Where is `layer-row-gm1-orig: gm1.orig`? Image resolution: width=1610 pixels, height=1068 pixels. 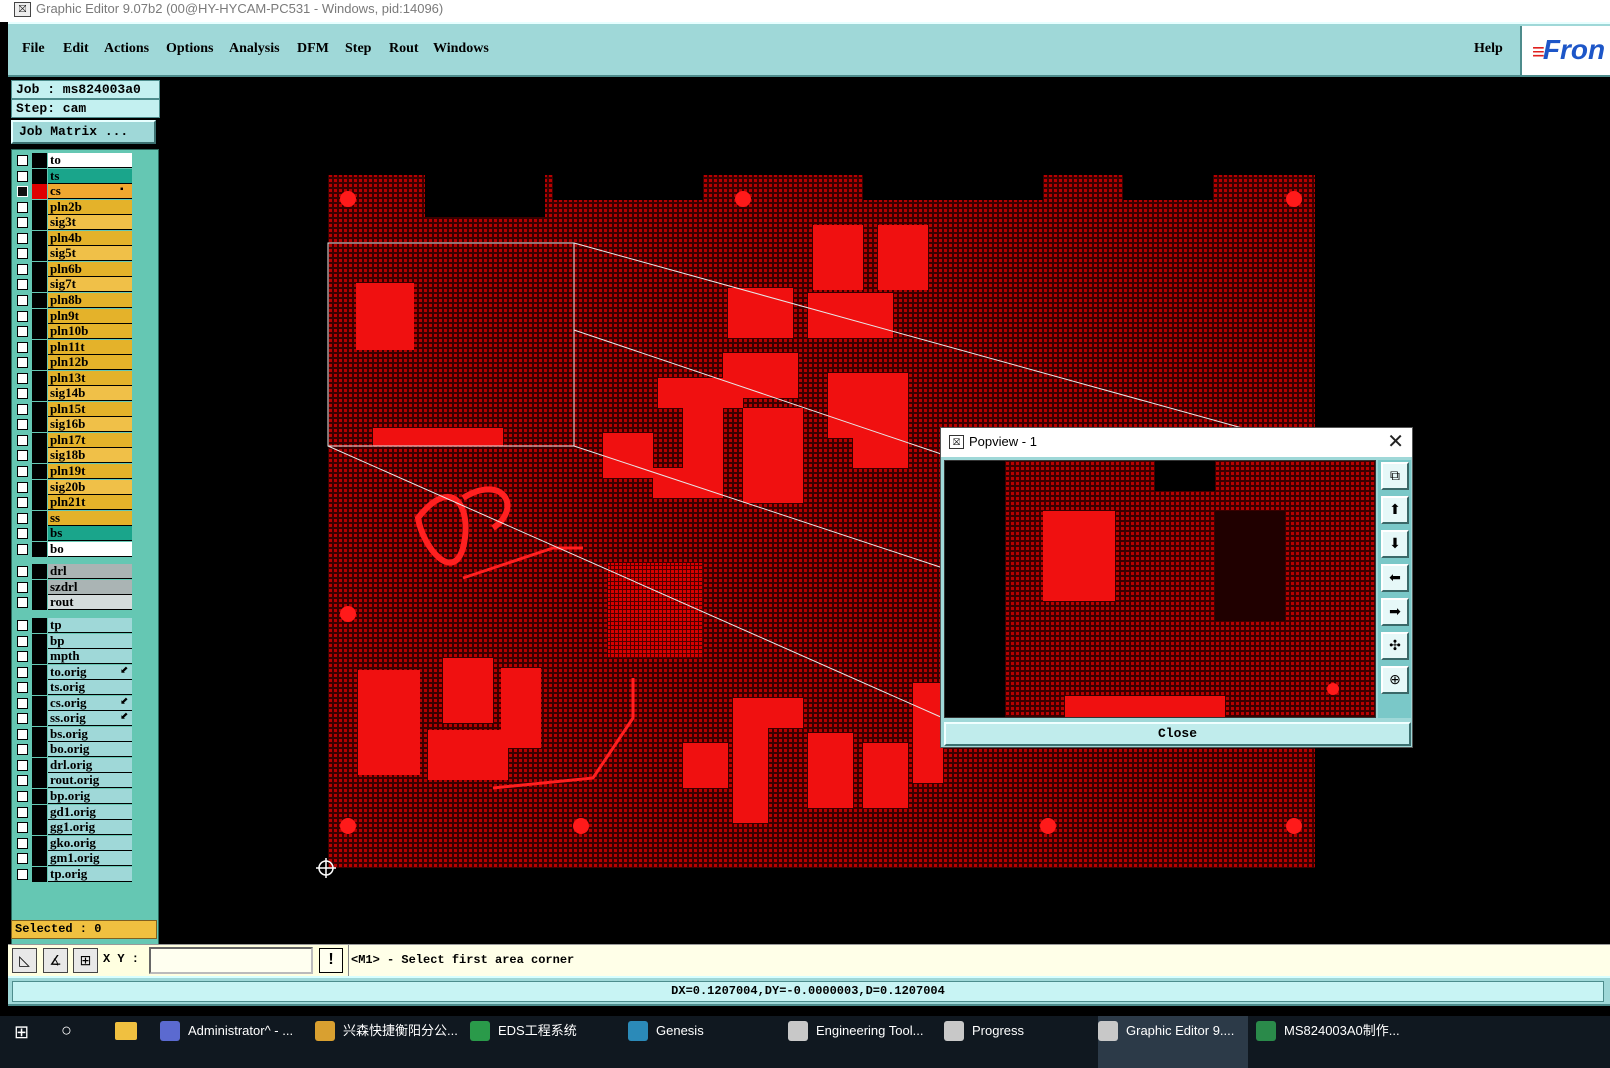 layer-row-gm1-orig: gm1.orig is located at coordinates (72, 859).